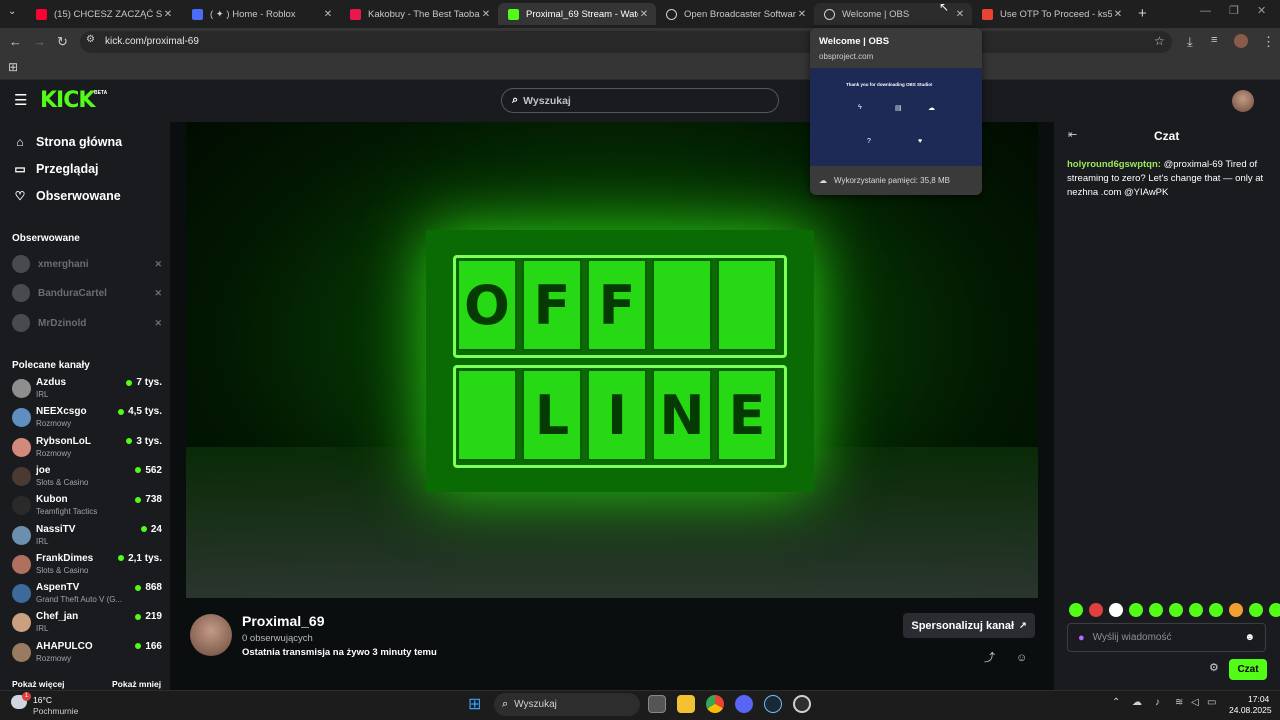  I want to click on browser-tab: Kakobuy - The Best Taobao Agent ✕, so click(419, 14).